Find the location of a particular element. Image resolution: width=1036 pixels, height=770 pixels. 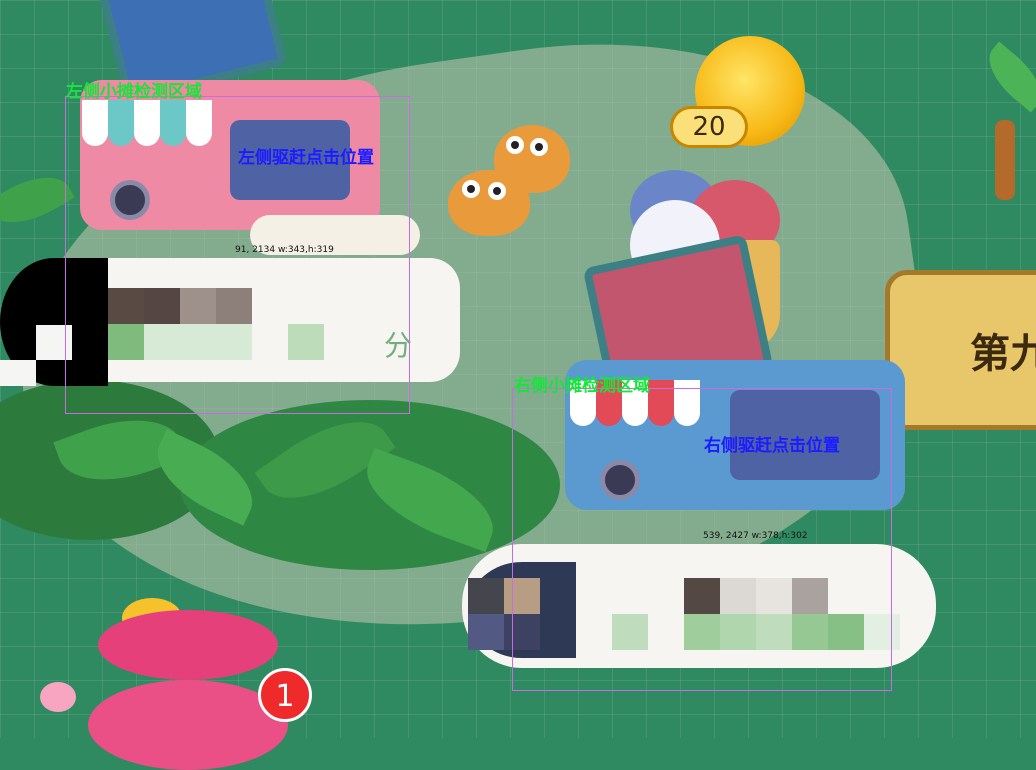

right-stall-click-label: 右侧驱赶点击位置 is located at coordinates (772, 446).